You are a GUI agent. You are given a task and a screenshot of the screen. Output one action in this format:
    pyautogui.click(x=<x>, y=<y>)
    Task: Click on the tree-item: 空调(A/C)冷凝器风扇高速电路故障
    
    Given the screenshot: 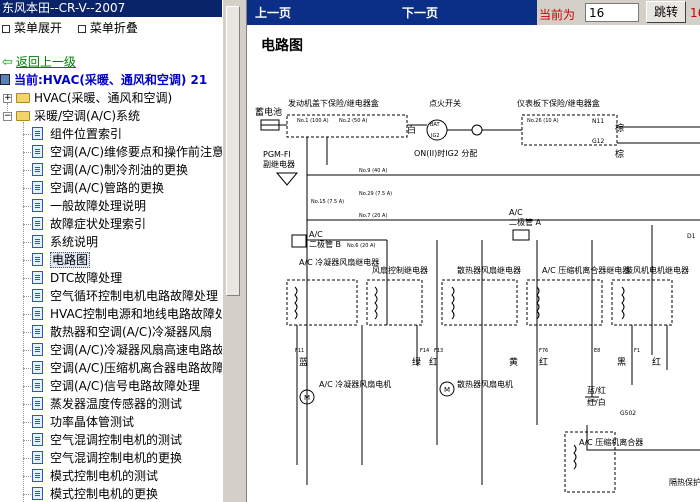 What is the action you would take?
    pyautogui.click(x=127, y=350)
    